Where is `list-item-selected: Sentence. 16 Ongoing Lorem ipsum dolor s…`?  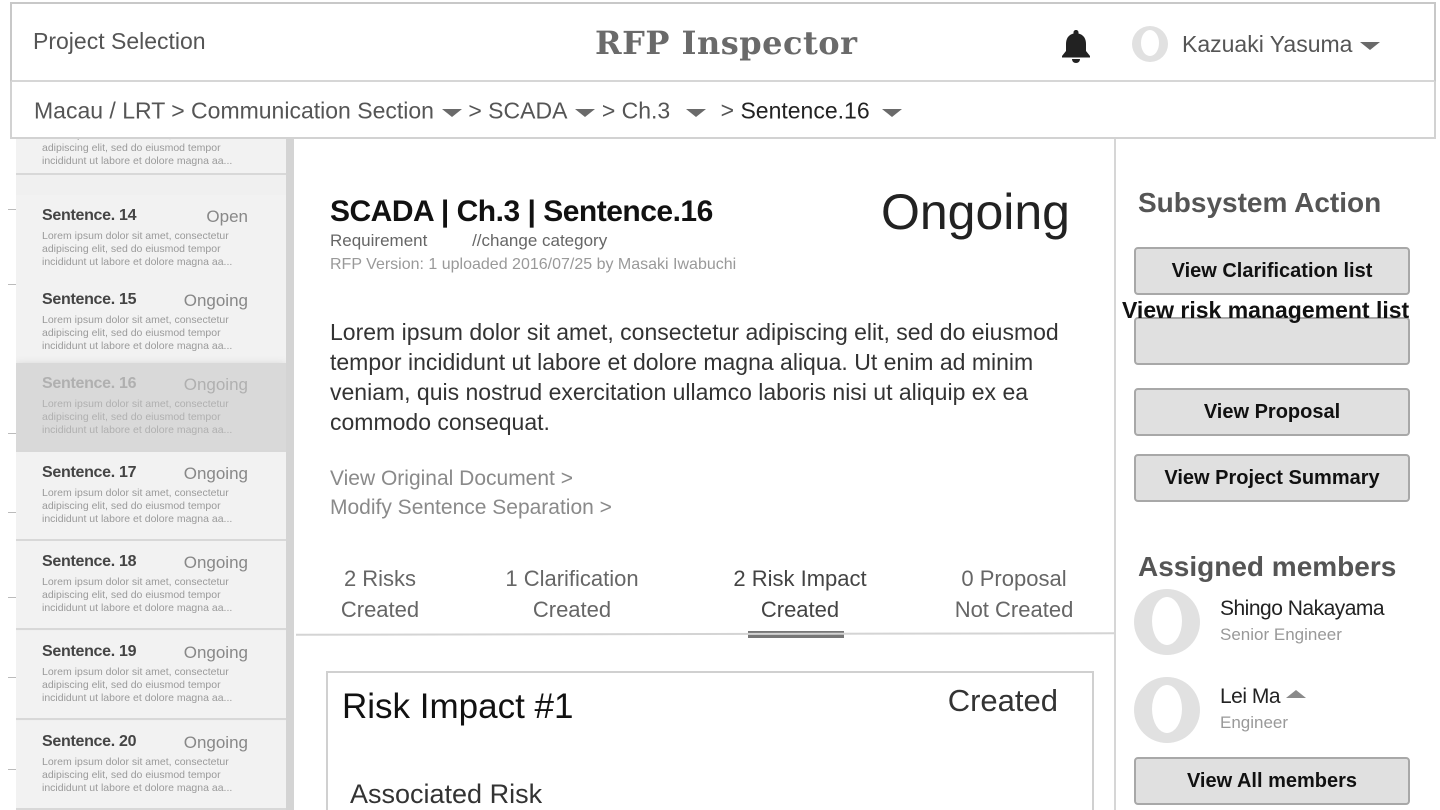
list-item-selected: Sentence. 16 Ongoing Lorem ipsum dolor s… is located at coordinates (151, 407).